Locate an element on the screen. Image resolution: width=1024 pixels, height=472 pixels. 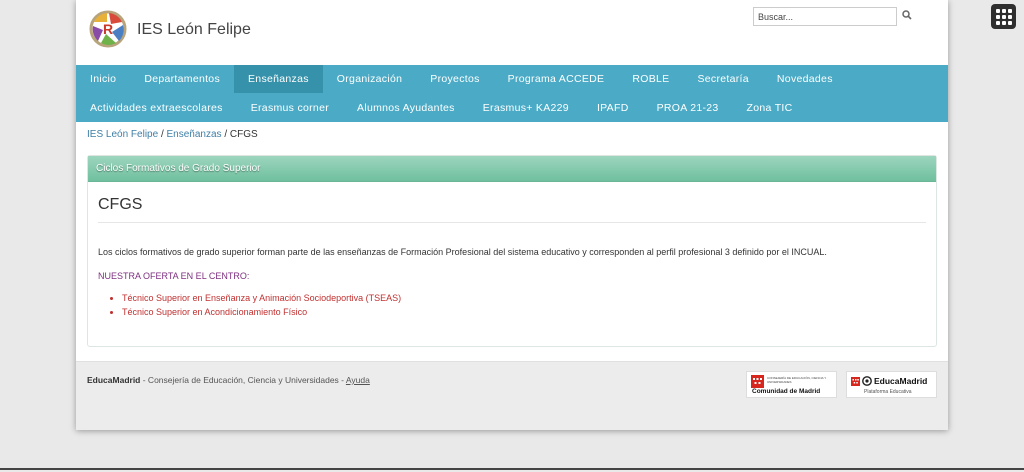
nav-item-programa-accede: Programa ACCEDE is located at coordinates (556, 79).